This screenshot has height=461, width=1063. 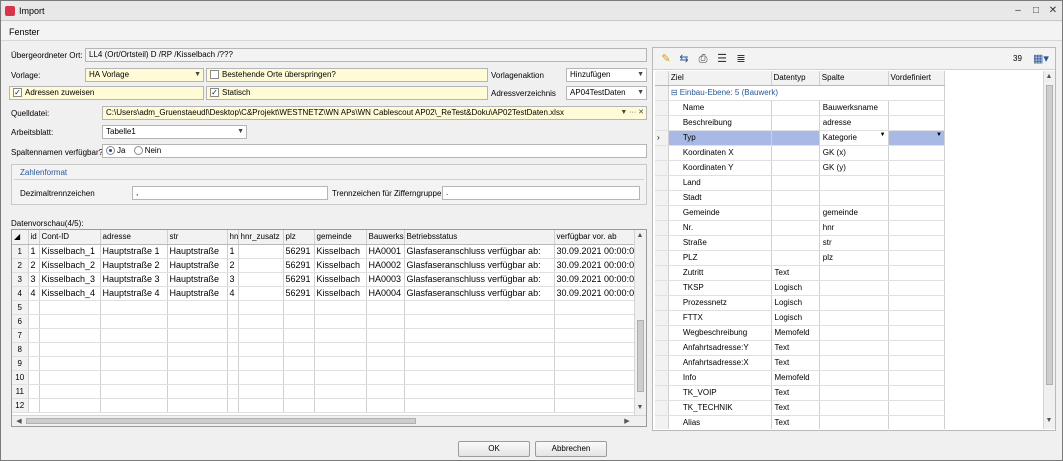 What do you see at coordinates (720, 153) in the screenshot?
I see `mapping-ziel-cell: Koordinaten X` at bounding box center [720, 153].